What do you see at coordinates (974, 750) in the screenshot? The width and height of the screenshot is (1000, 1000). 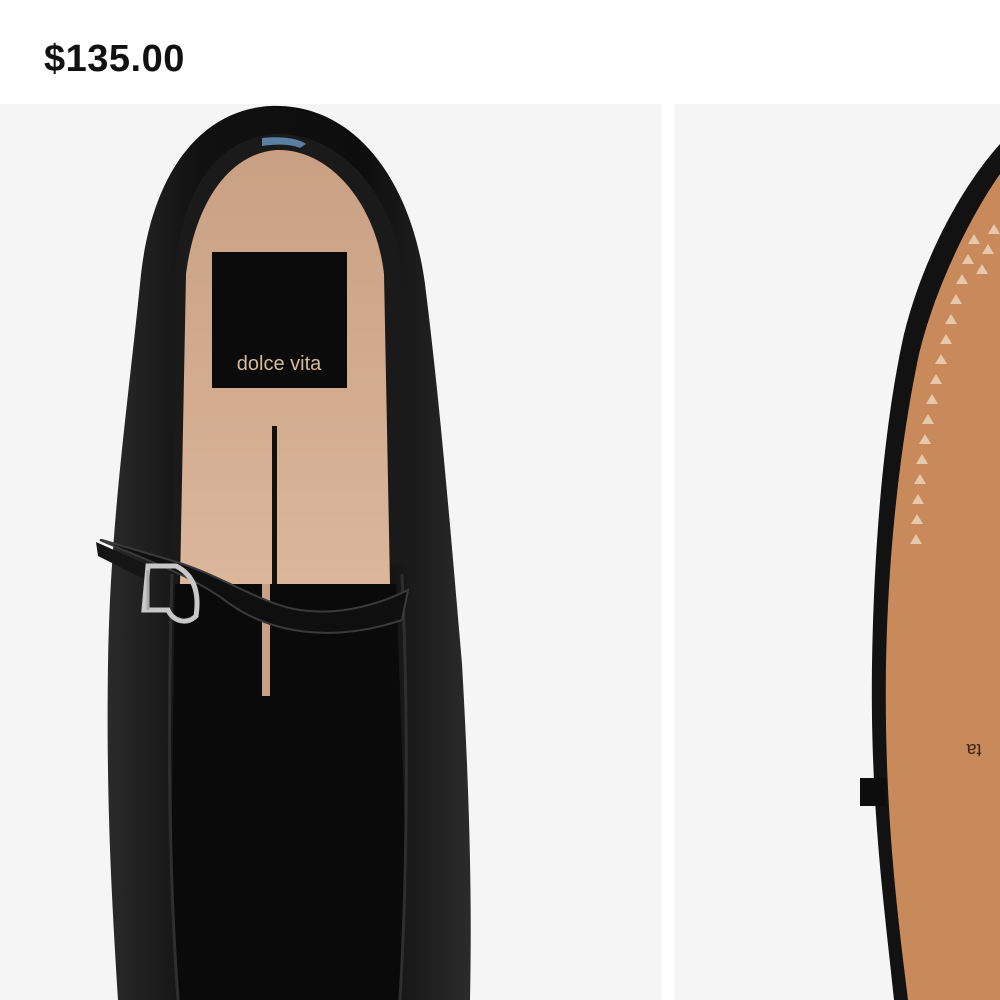 I see `sole-brand-text: ta` at bounding box center [974, 750].